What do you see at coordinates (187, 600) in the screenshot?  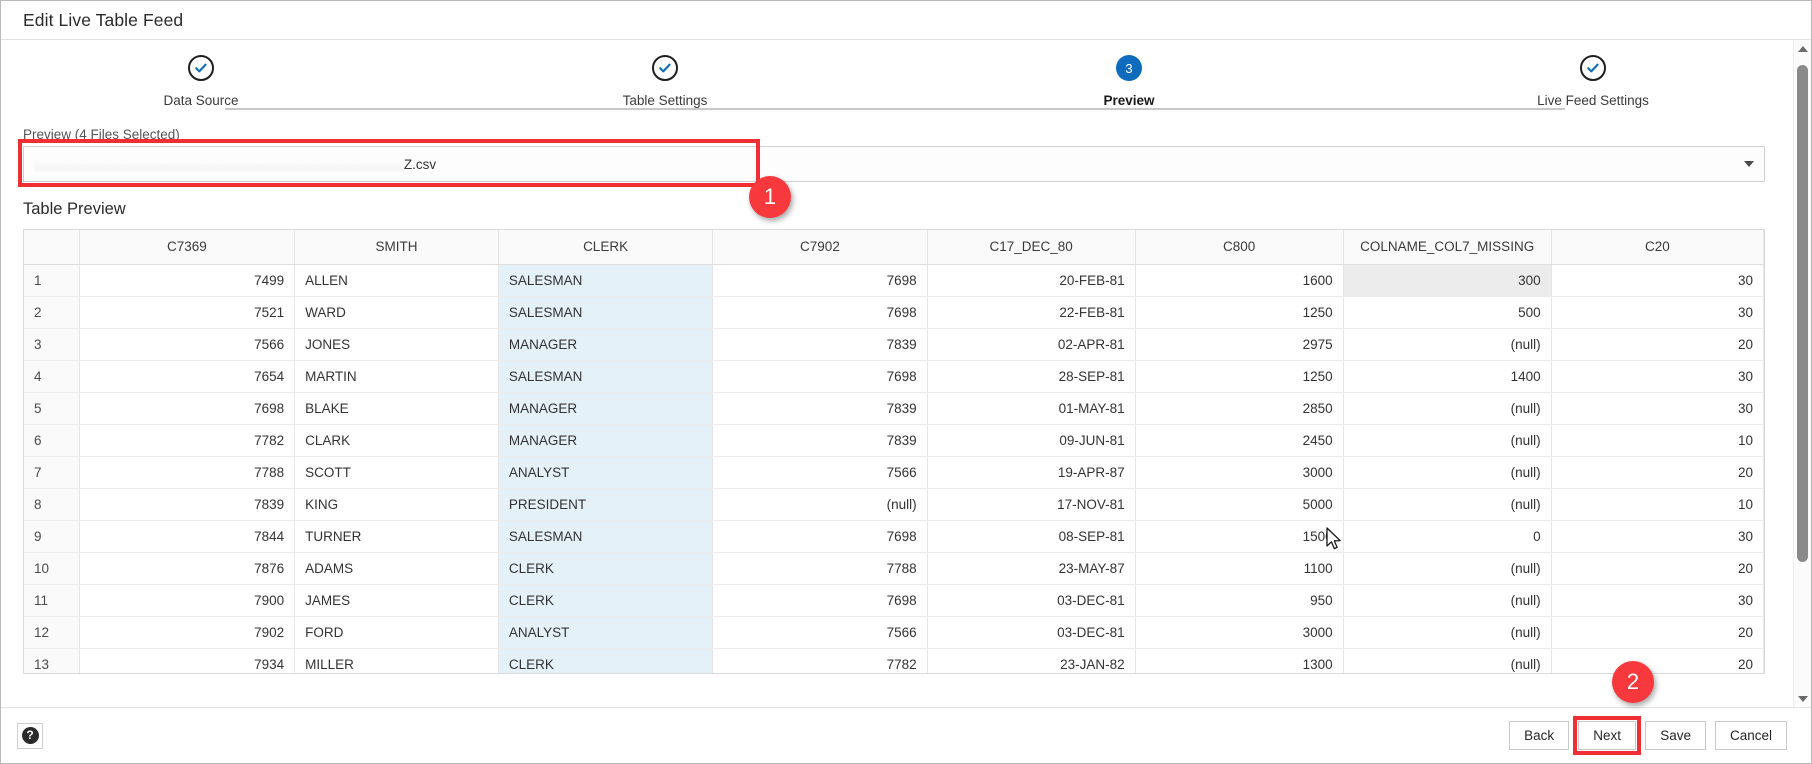 I see `table-cell: 7900` at bounding box center [187, 600].